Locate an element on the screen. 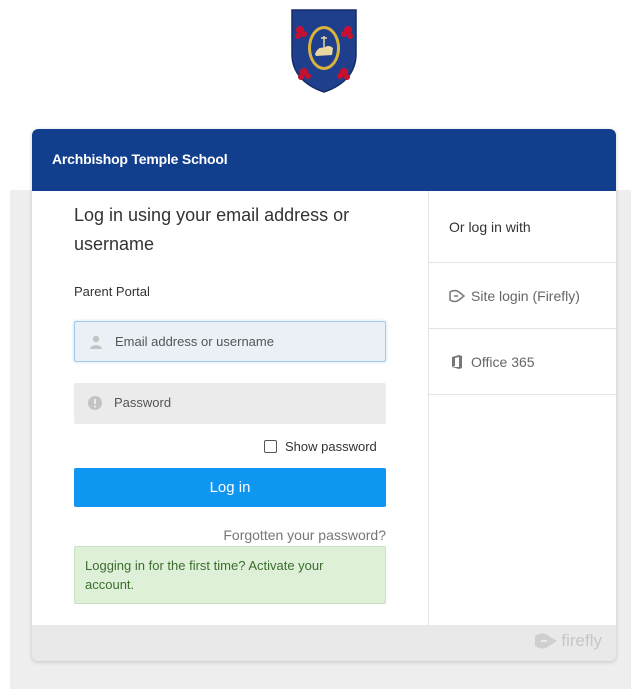  show-password-checkbox is located at coordinates (270, 446).